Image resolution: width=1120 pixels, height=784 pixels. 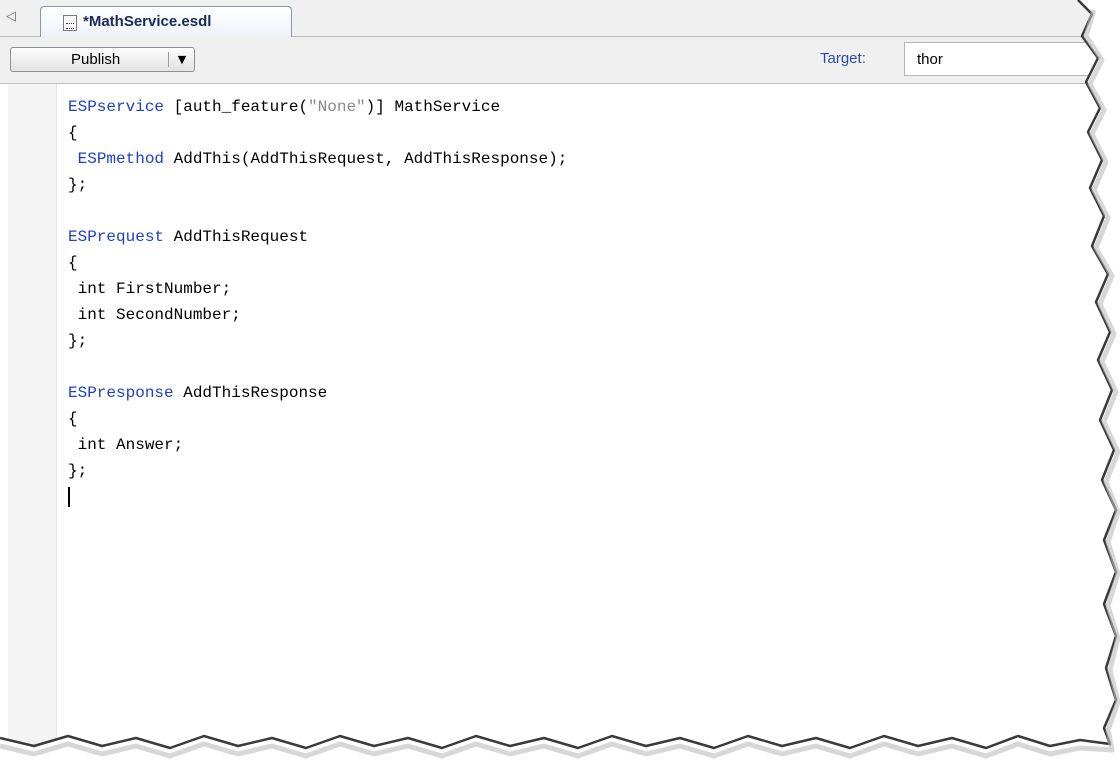 What do you see at coordinates (121, 159) in the screenshot?
I see `keyword: ESPmethod` at bounding box center [121, 159].